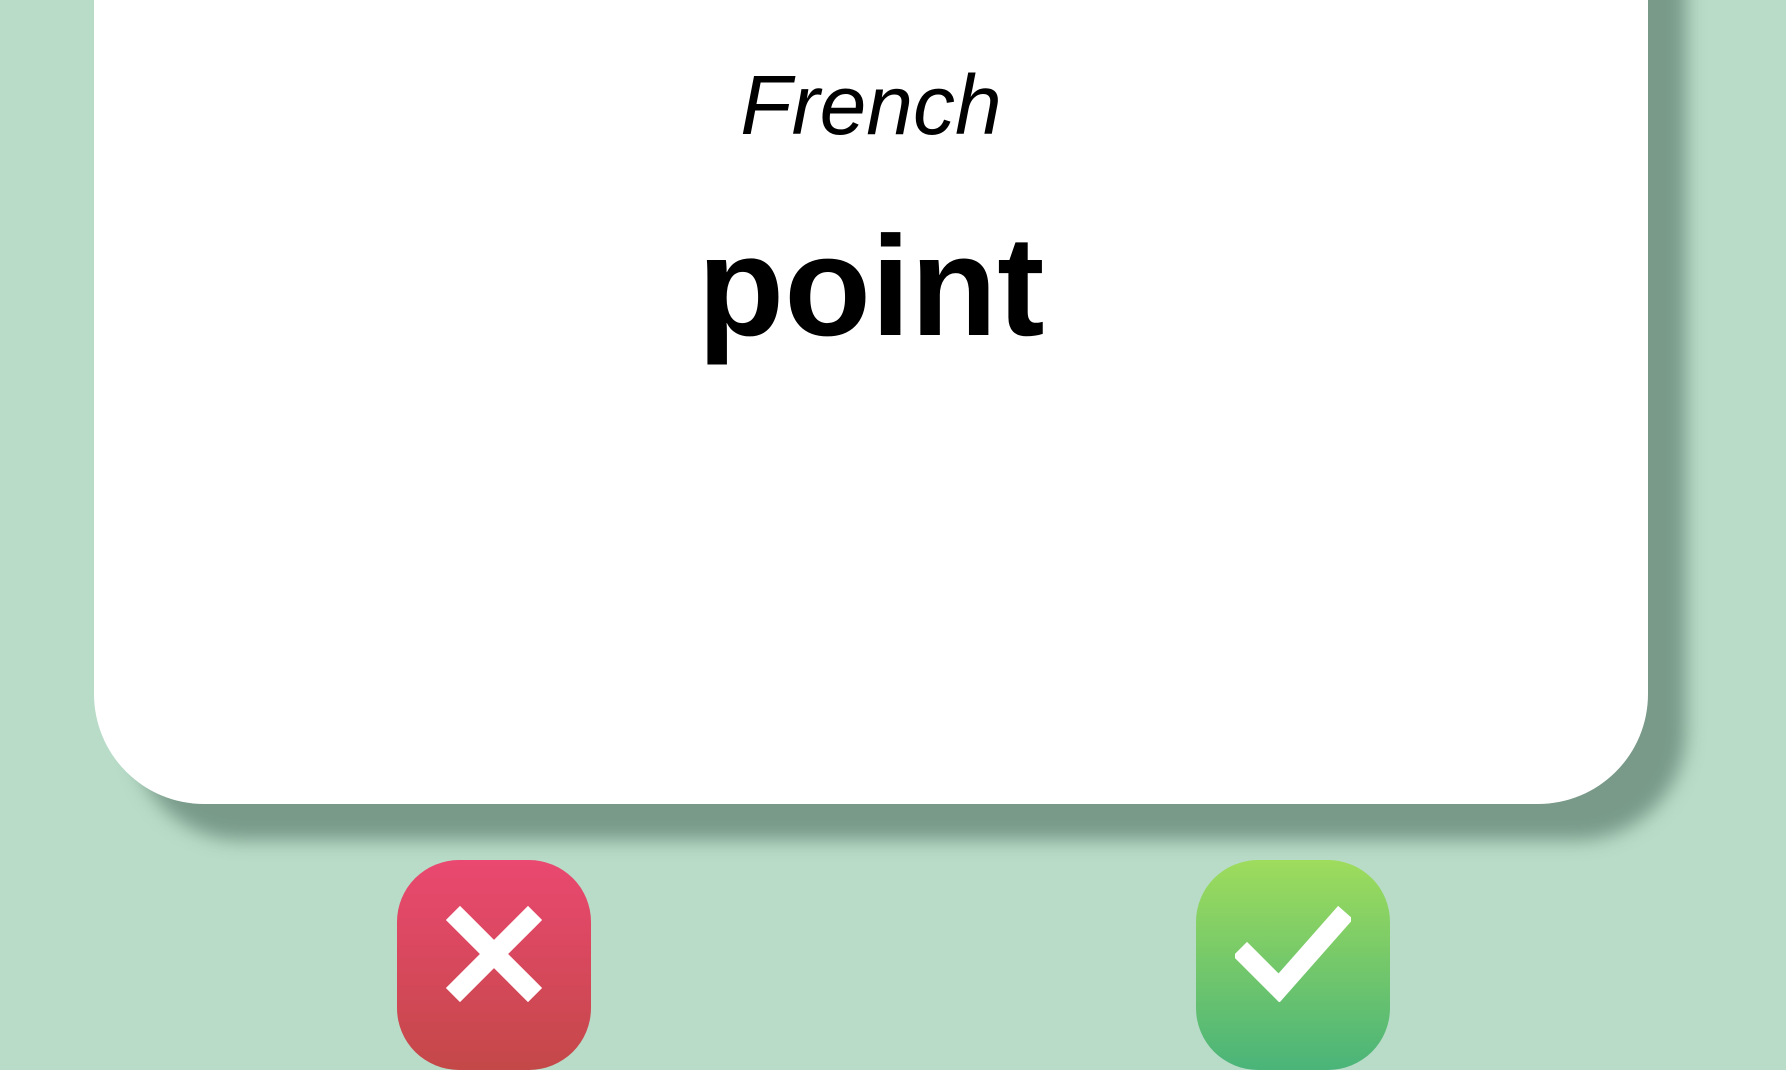  What do you see at coordinates (871, 105) in the screenshot?
I see `language-label: French` at bounding box center [871, 105].